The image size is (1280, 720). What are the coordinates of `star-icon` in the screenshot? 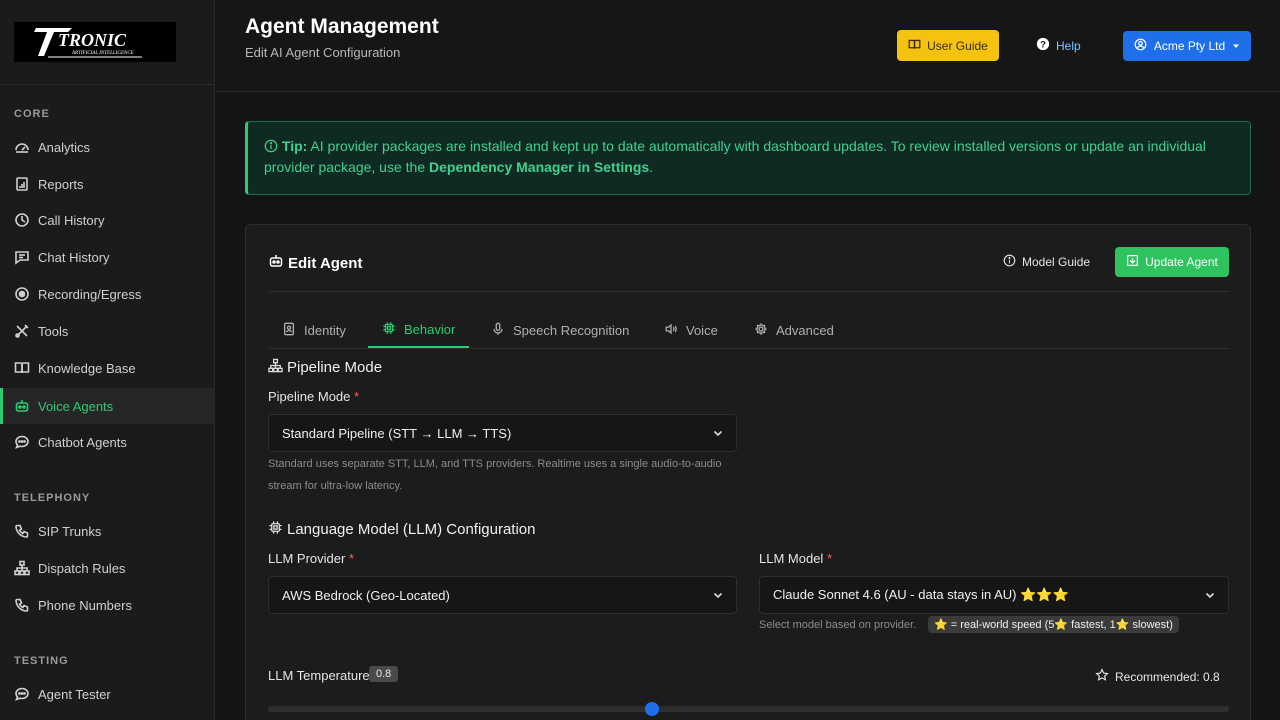 It's located at (1102, 676).